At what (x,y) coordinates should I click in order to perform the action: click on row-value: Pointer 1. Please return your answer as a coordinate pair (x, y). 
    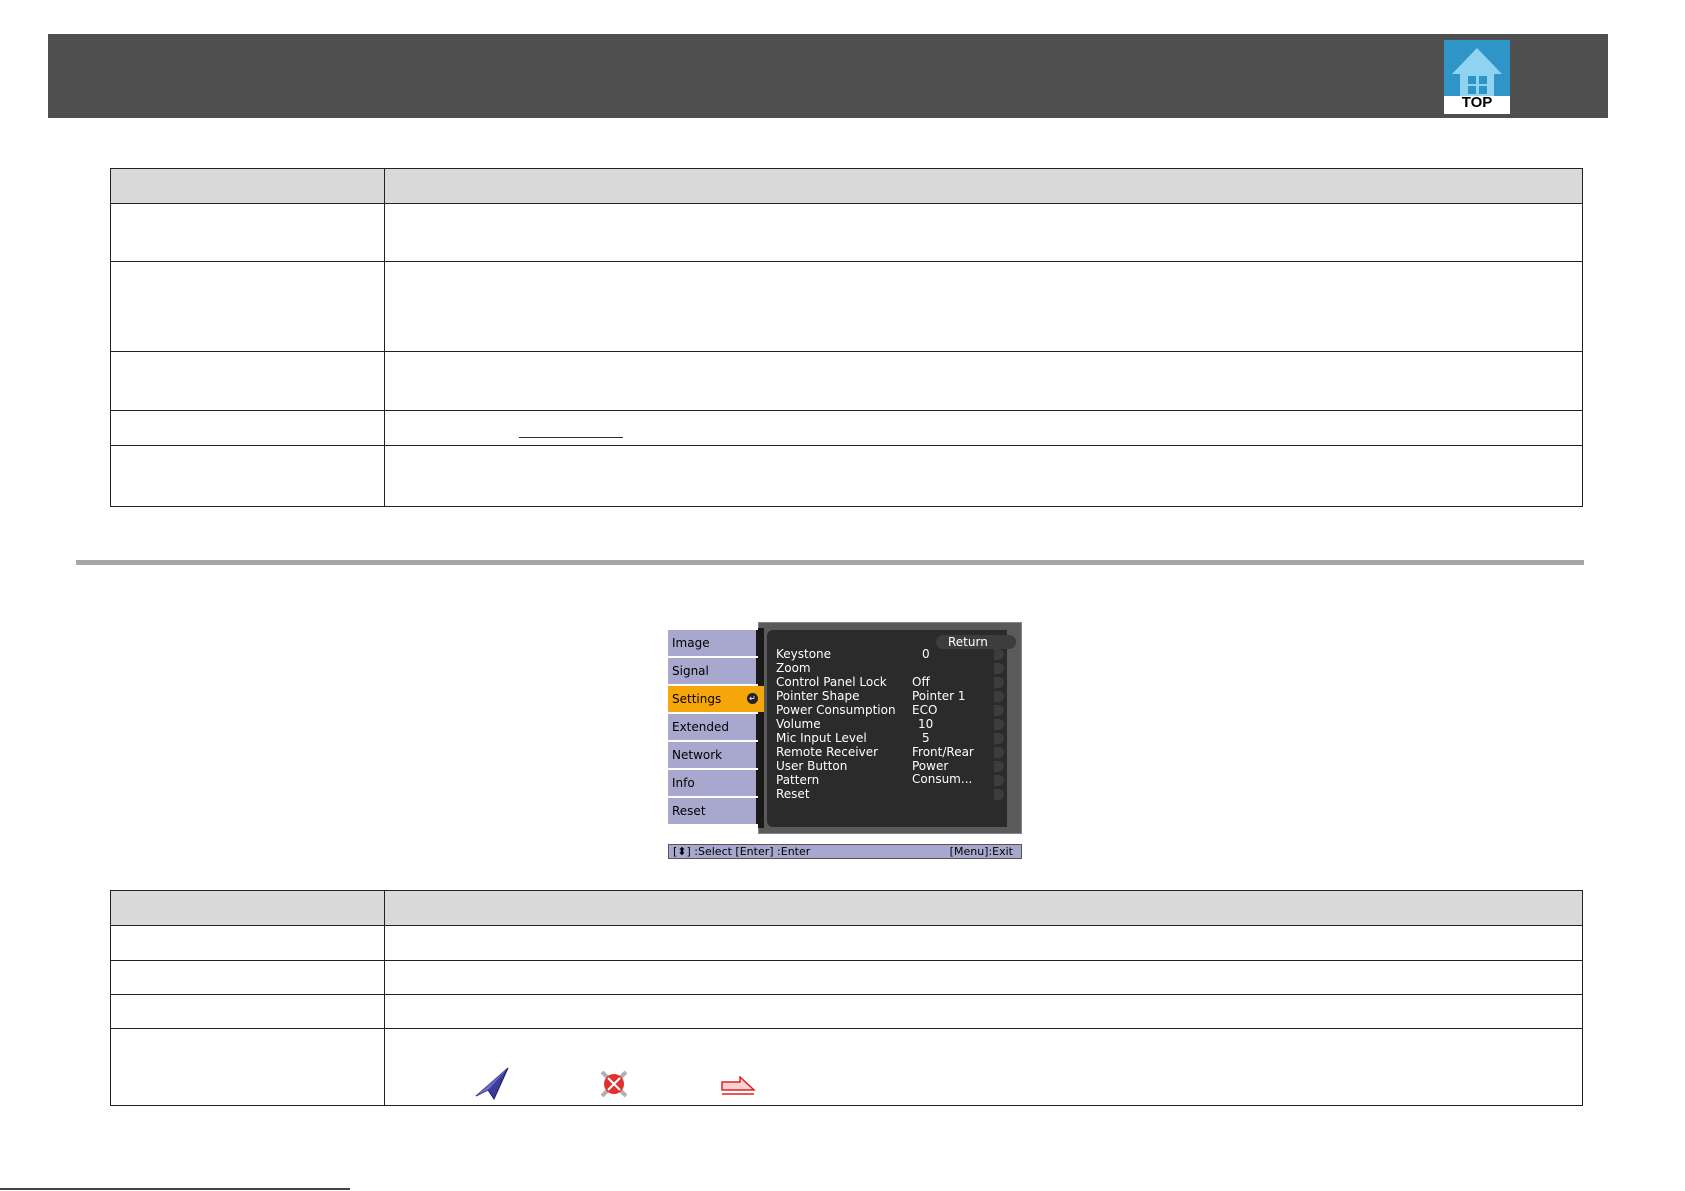
    Looking at the image, I should click on (939, 696).